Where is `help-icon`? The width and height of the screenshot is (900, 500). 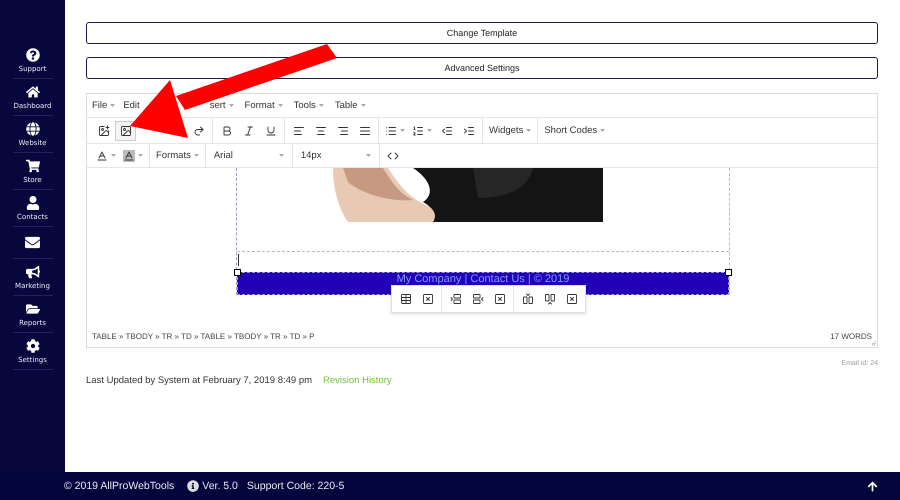
help-icon is located at coordinates (33, 55).